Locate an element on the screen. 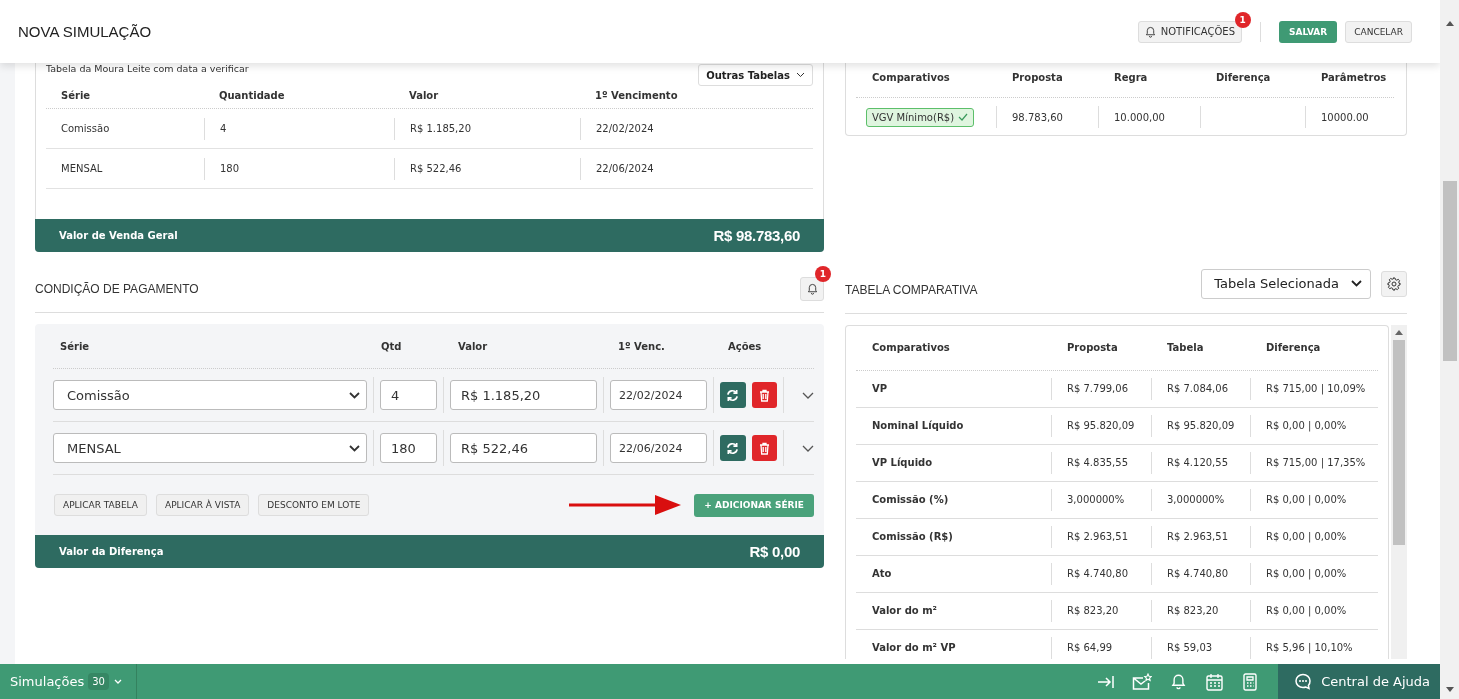  table-cell: 98.783,60 is located at coordinates (1047, 117).